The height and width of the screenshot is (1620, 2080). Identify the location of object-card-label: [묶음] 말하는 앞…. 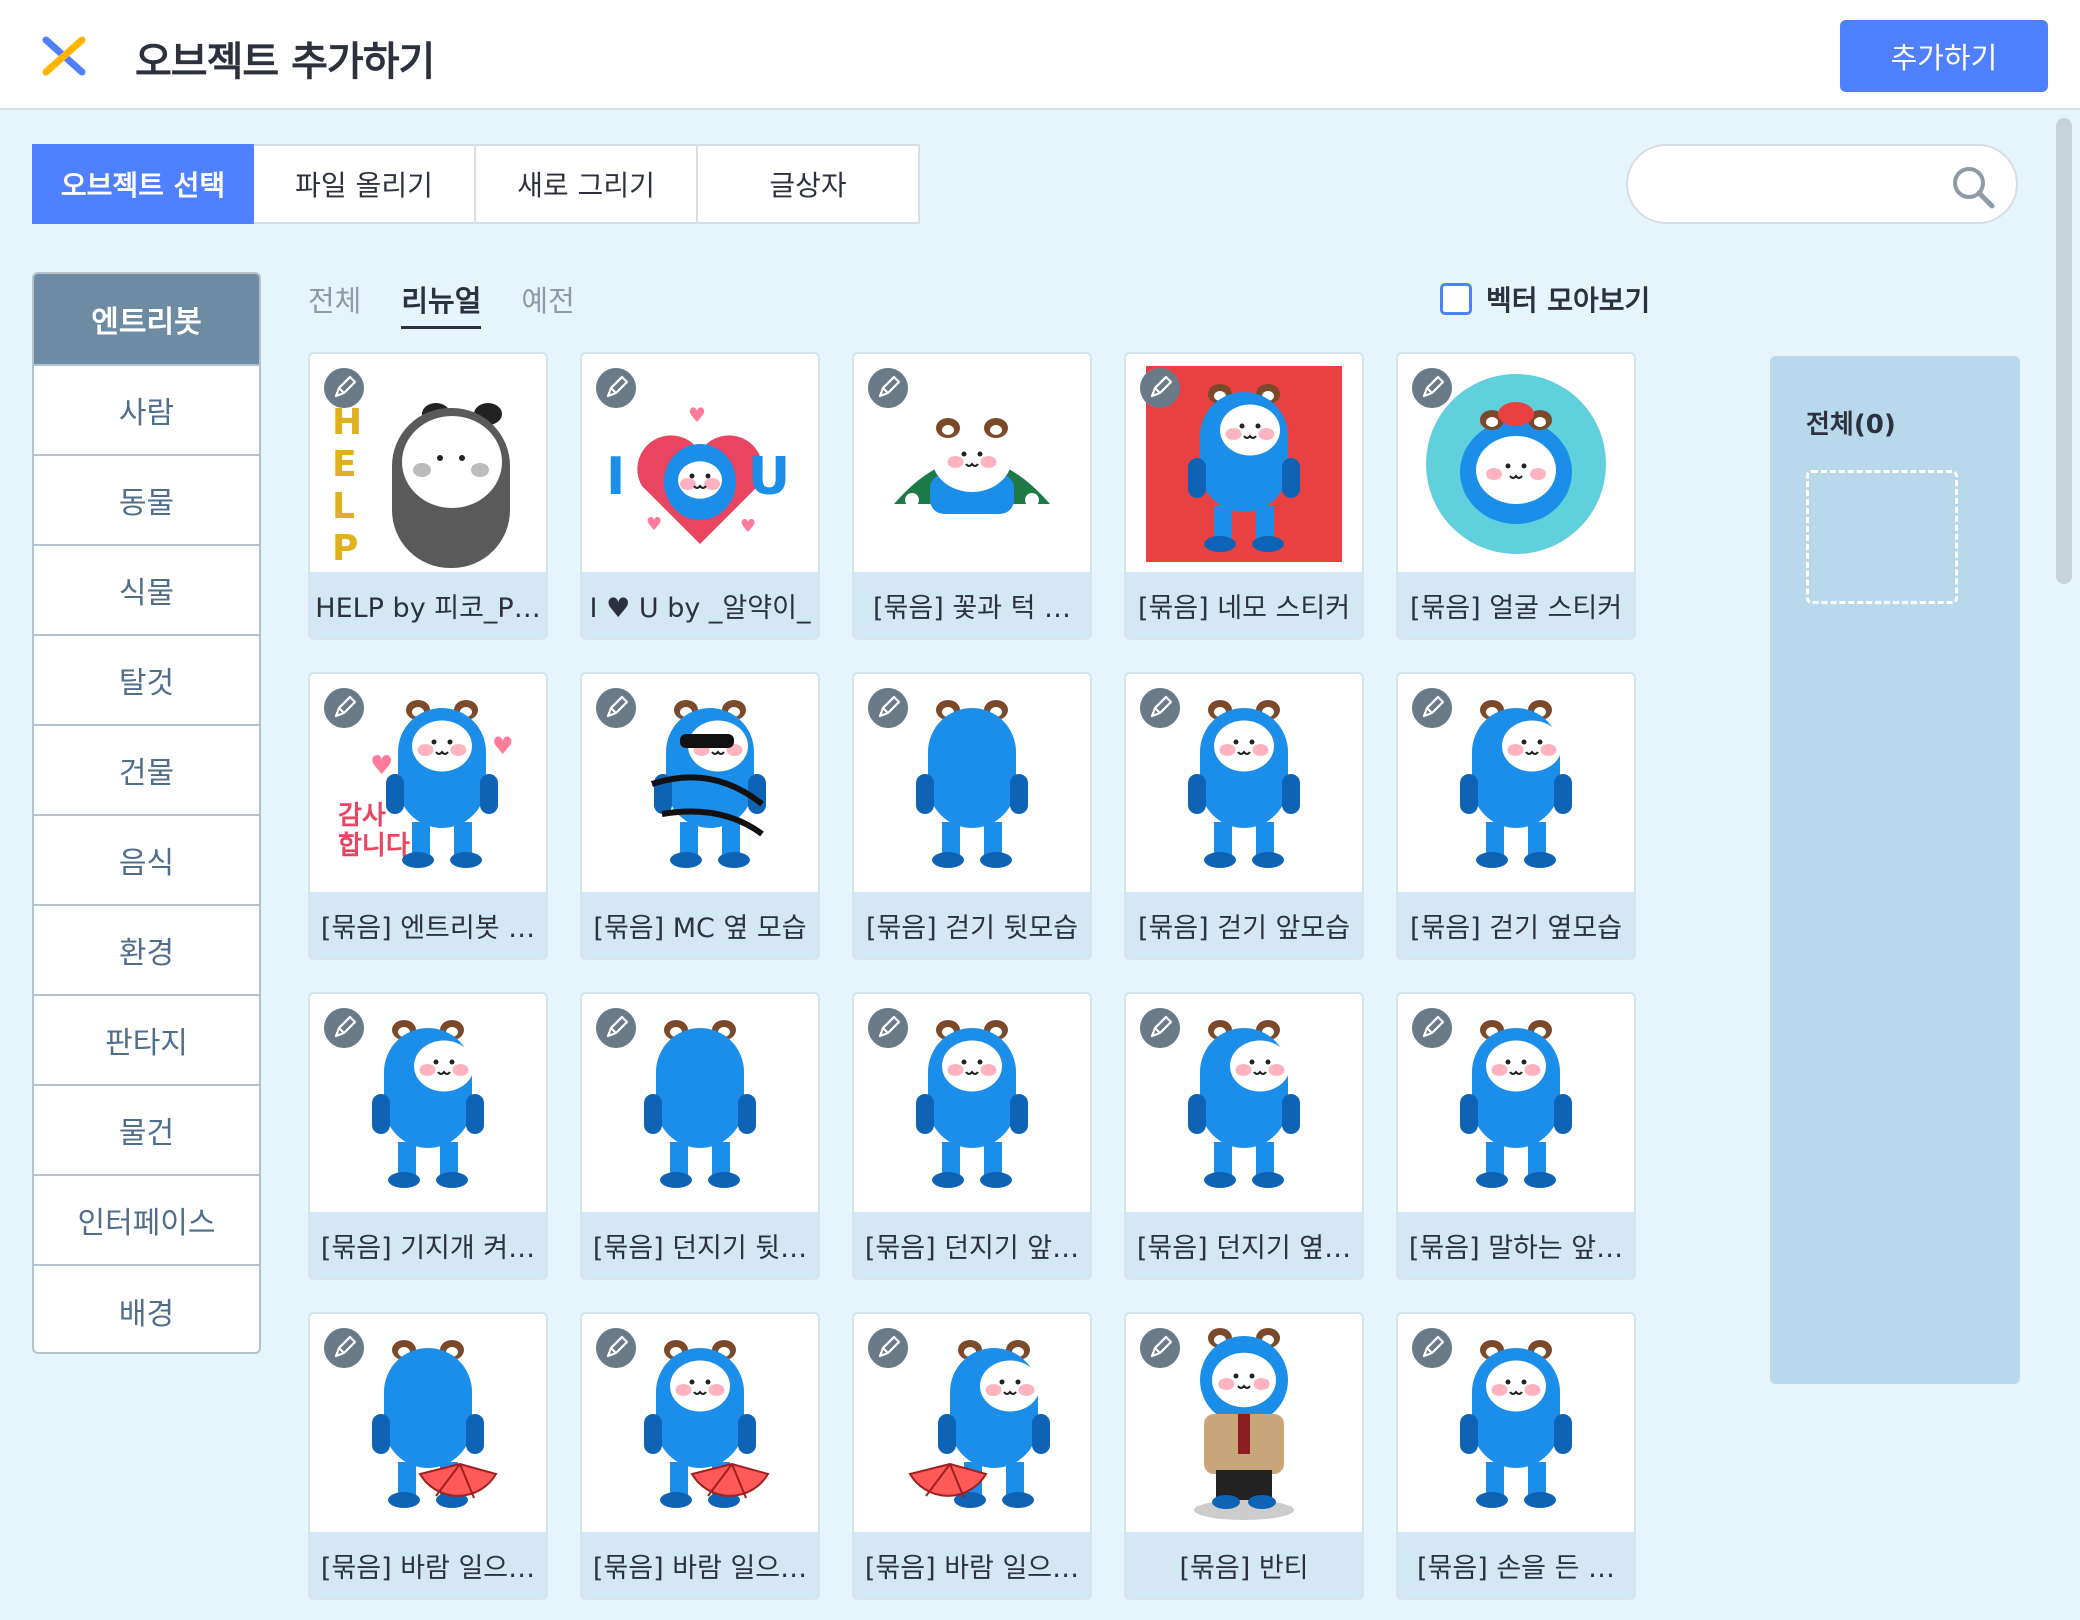
(1516, 1245).